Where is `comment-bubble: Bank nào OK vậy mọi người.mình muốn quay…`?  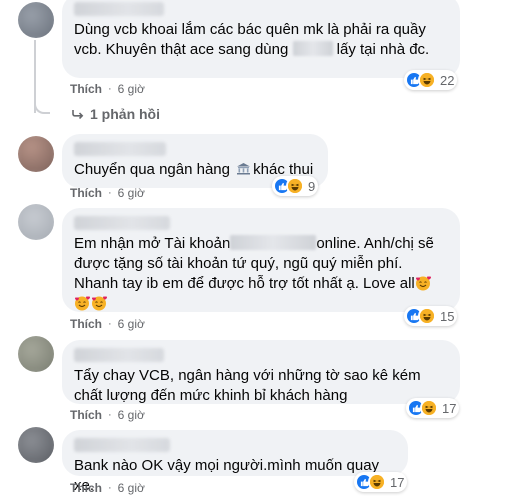
comment-bubble: Bank nào OK vậy mọi người.mình muốn quay… is located at coordinates (235, 462).